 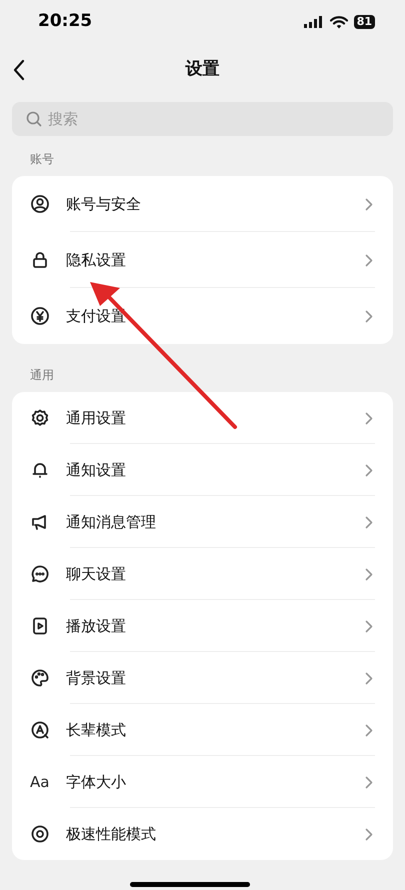 What do you see at coordinates (202, 522) in the screenshot?
I see `settings-row: 通知消息管理` at bounding box center [202, 522].